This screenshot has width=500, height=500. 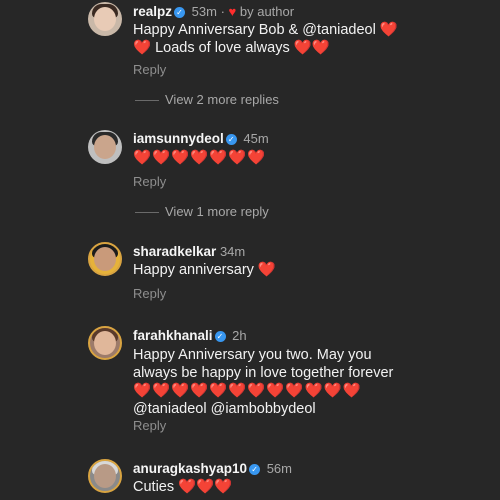 What do you see at coordinates (239, 335) in the screenshot?
I see `timestamp: 2h` at bounding box center [239, 335].